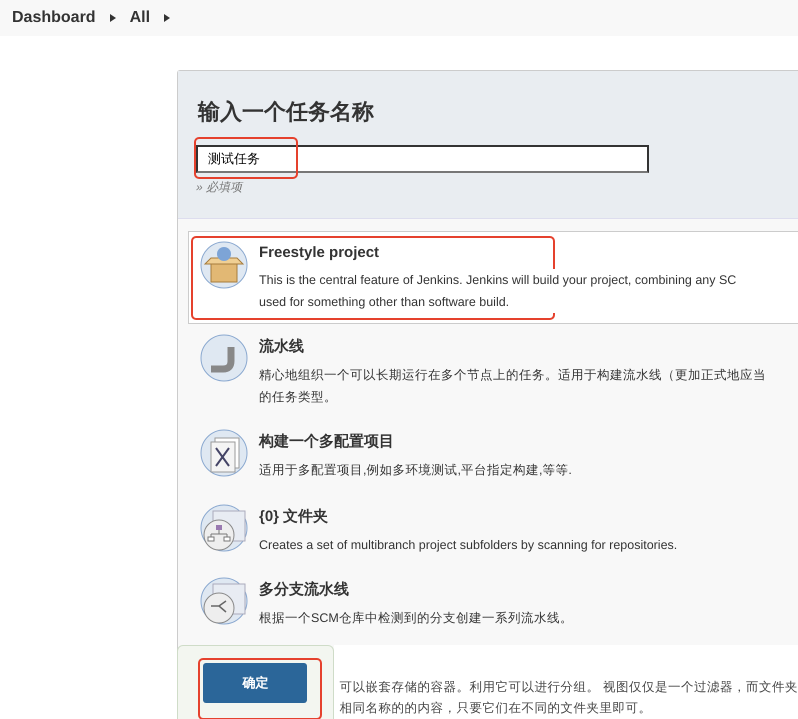  I want to click on item-type-option: {0} 文件夹 Creates a set of multibranch project subfolders by scanning for repositories., so click(493, 530).